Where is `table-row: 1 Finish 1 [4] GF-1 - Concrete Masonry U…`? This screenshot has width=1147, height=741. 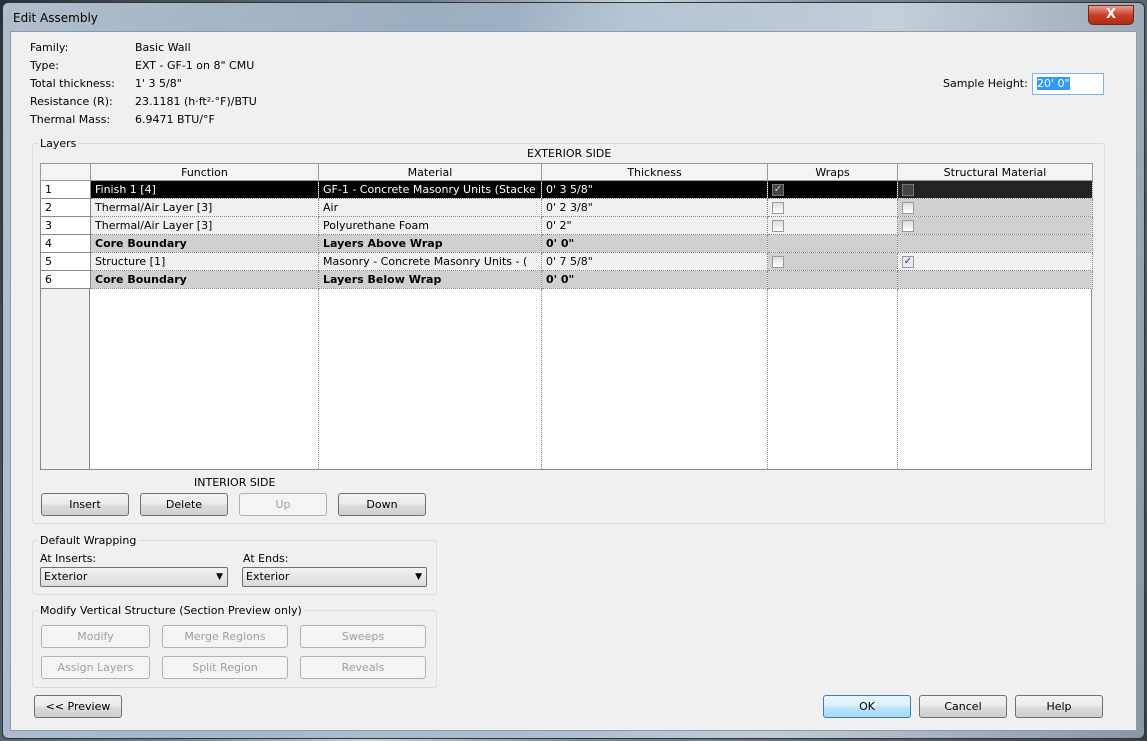 table-row: 1 Finish 1 [4] GF-1 - Concrete Masonry U… is located at coordinates (566, 189).